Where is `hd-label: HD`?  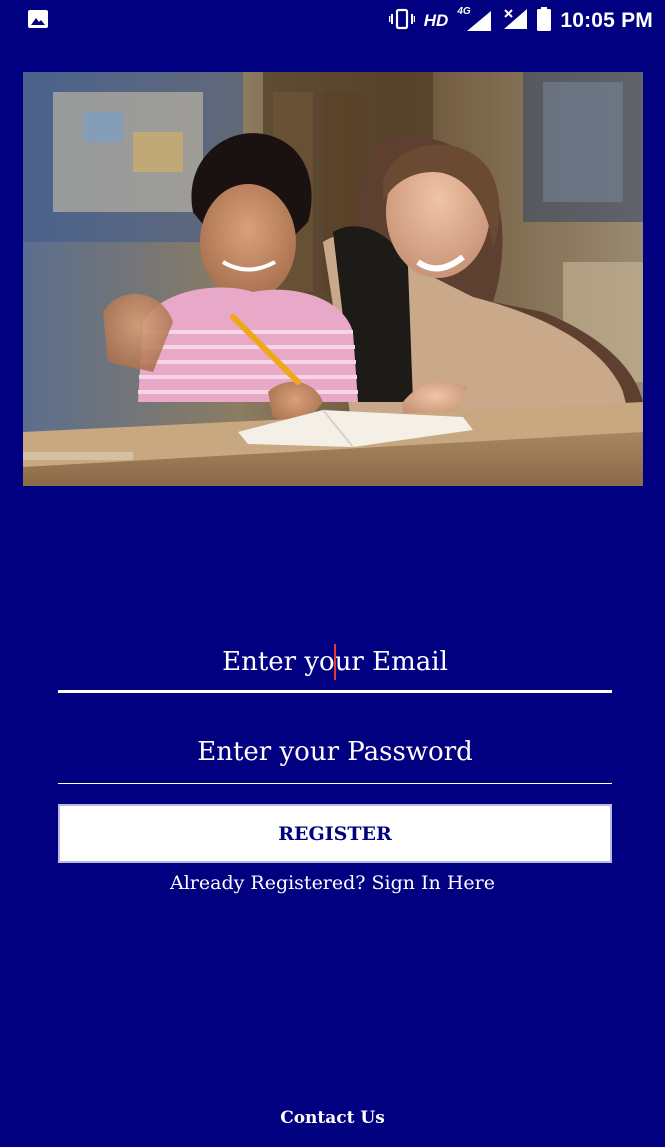
hd-label: HD is located at coordinates (436, 20).